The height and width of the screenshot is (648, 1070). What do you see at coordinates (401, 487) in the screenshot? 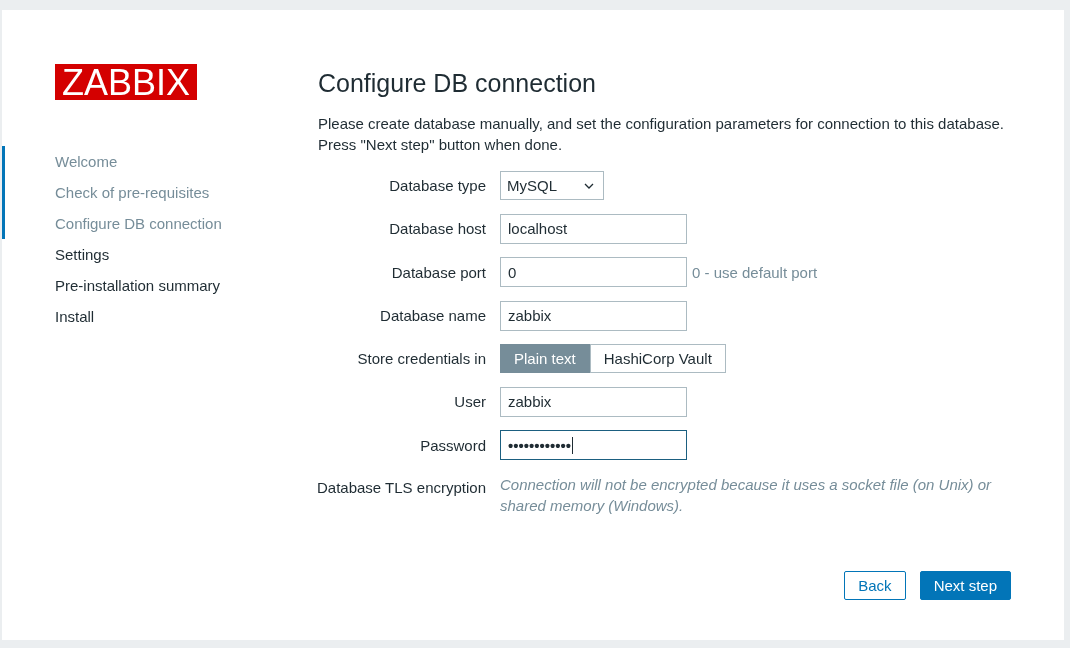
I see `field-label: Database TLS encryption` at bounding box center [401, 487].